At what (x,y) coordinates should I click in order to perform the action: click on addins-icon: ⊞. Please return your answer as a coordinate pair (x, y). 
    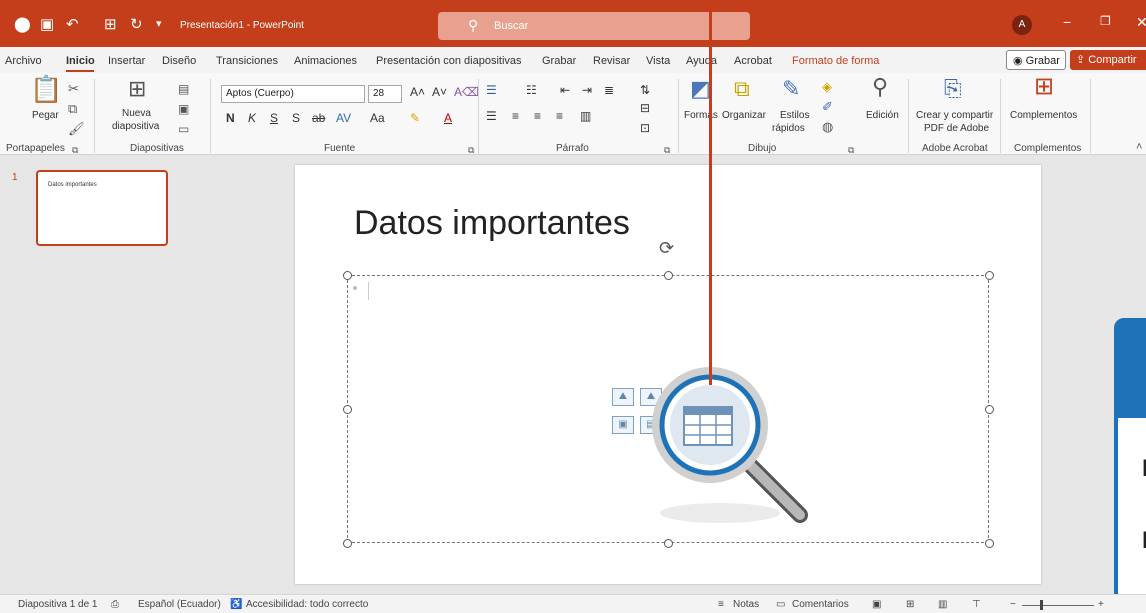
    Looking at the image, I should click on (1044, 87).